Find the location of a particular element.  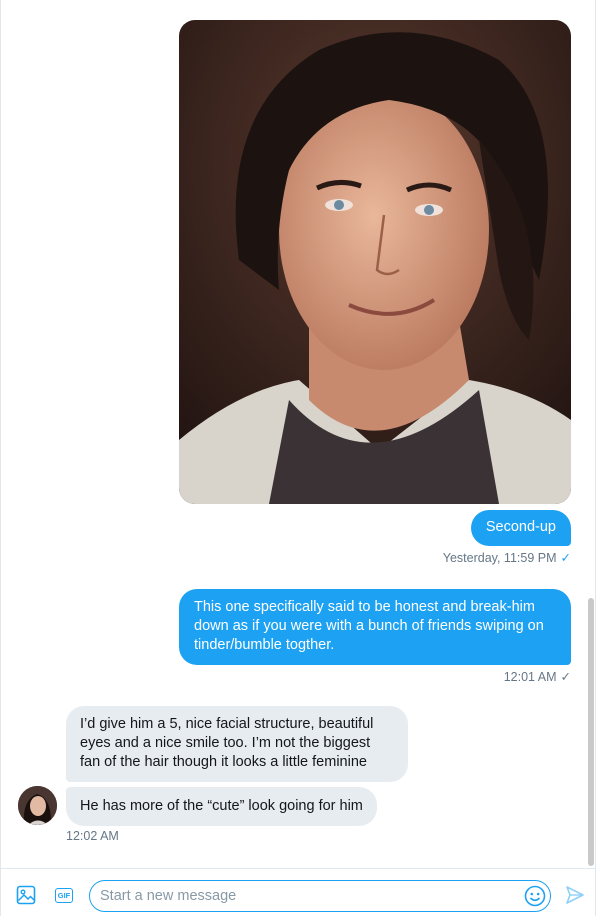

gif-icon: GIF is located at coordinates (64, 895).